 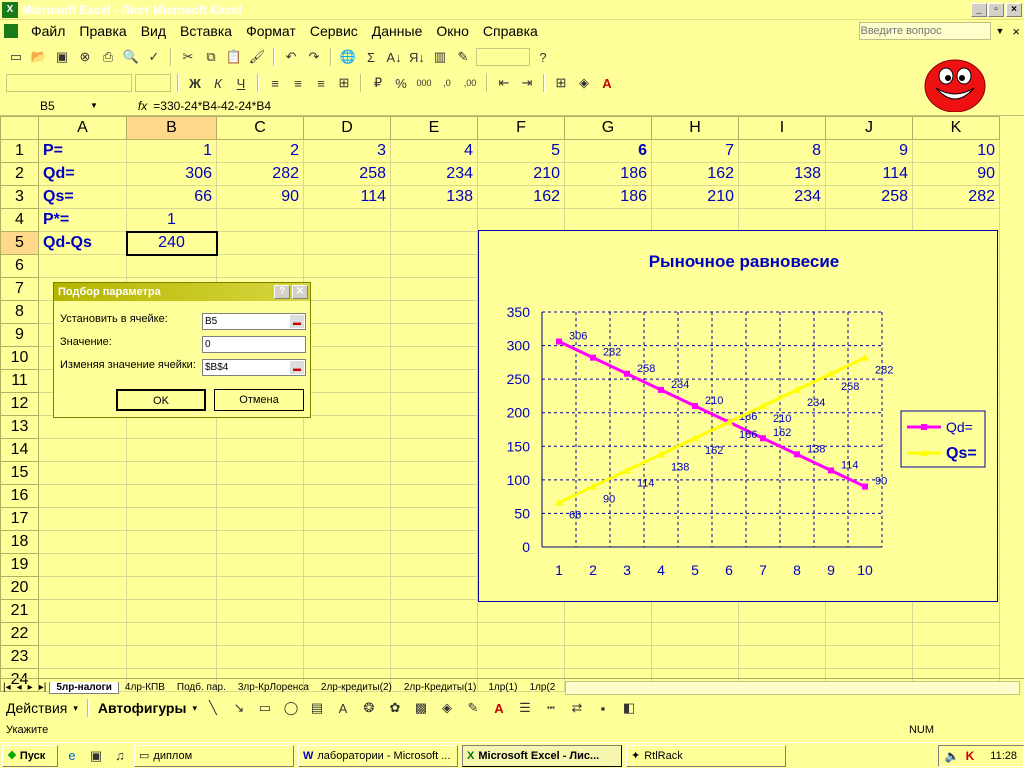 I want to click on decrease-indent-icon: ⇤, so click(x=504, y=83).